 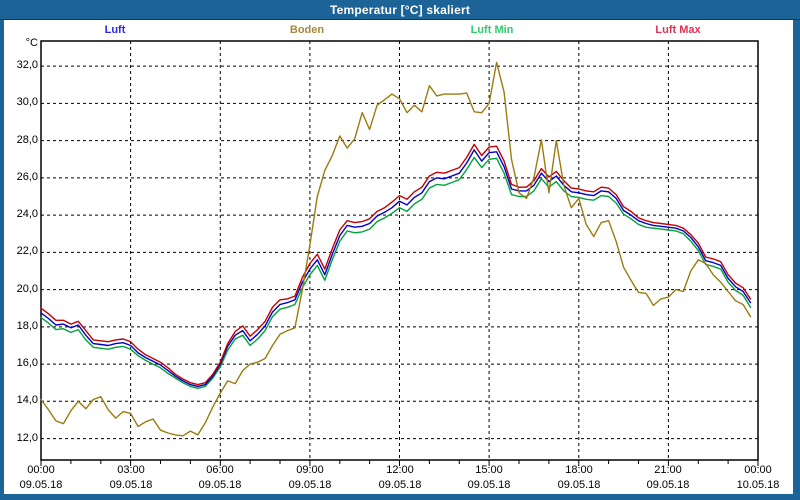 I want to click on y-axis-label: 18,0, so click(x=27, y=326).